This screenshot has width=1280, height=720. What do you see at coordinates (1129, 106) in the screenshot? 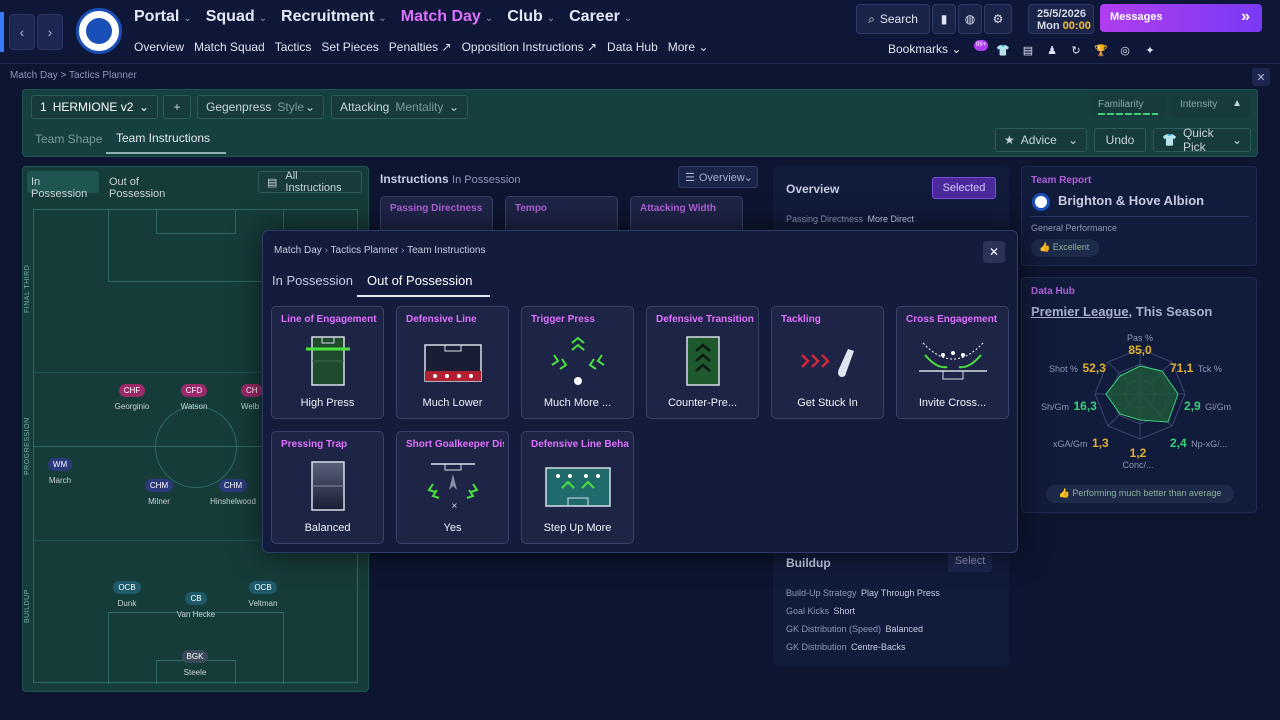
I see `familiarity-meter: Familiarity` at bounding box center [1129, 106].